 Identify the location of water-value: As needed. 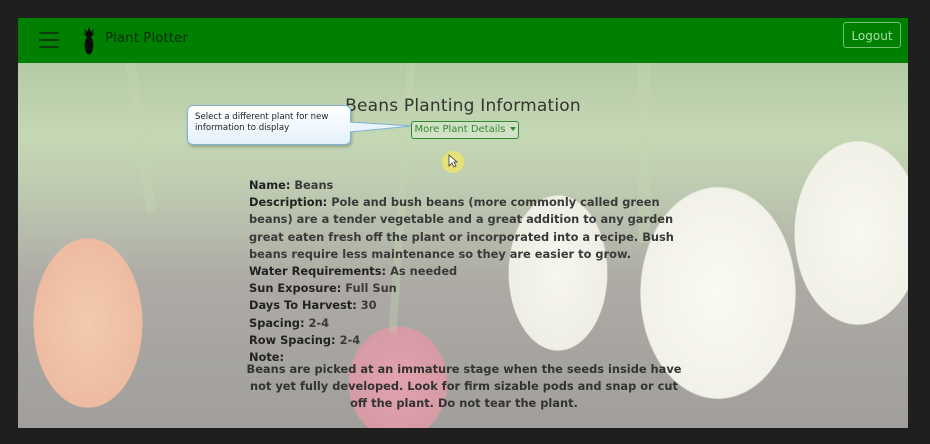
(424, 271).